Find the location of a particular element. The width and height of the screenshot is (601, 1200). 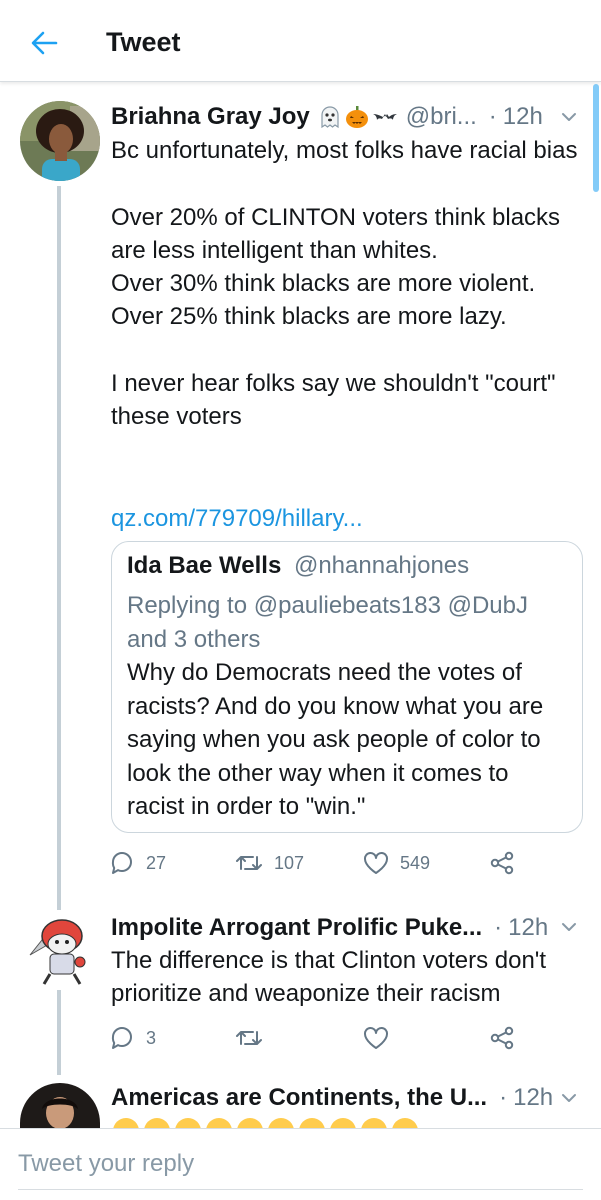

like-count: 549 is located at coordinates (415, 862).